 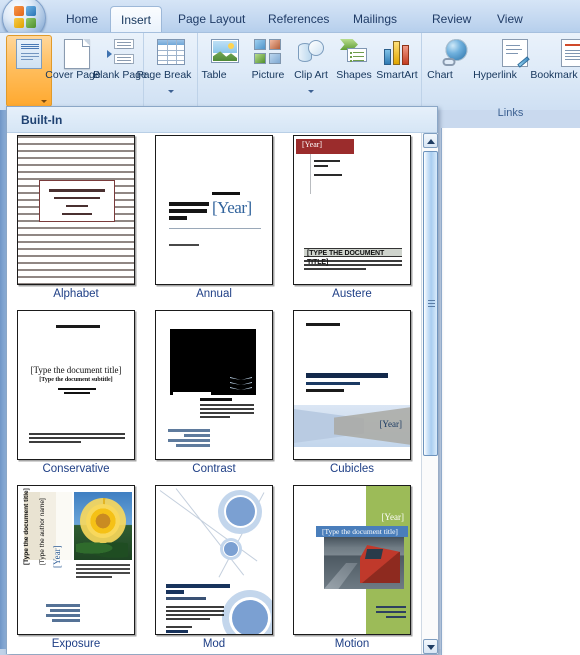 What do you see at coordinates (76, 469) in the screenshot?
I see `gallery-item-label: Conservative` at bounding box center [76, 469].